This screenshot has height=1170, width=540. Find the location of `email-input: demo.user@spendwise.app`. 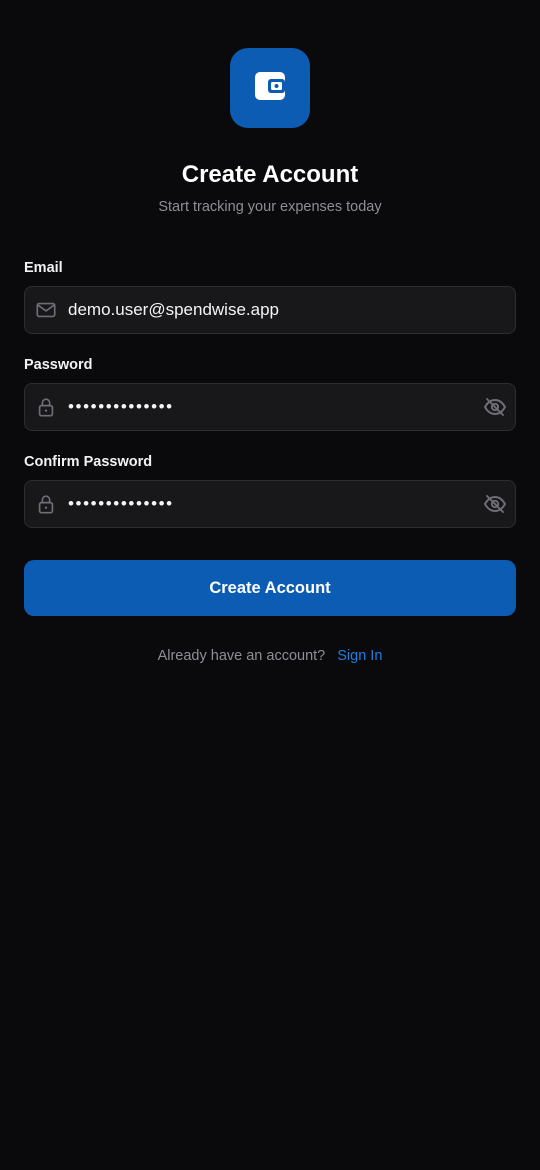

email-input: demo.user@spendwise.app is located at coordinates (173, 310).